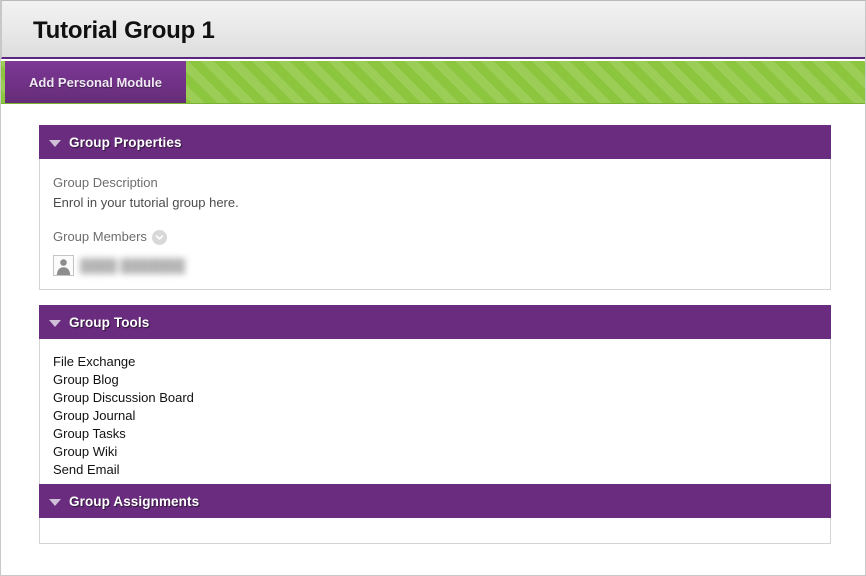 Image resolution: width=866 pixels, height=576 pixels. What do you see at coordinates (86, 469) in the screenshot?
I see `group-tool-link: Send Email` at bounding box center [86, 469].